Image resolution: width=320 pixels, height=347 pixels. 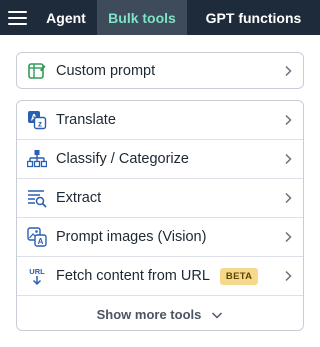 What do you see at coordinates (37, 198) in the screenshot?
I see `extract-icon` at bounding box center [37, 198].